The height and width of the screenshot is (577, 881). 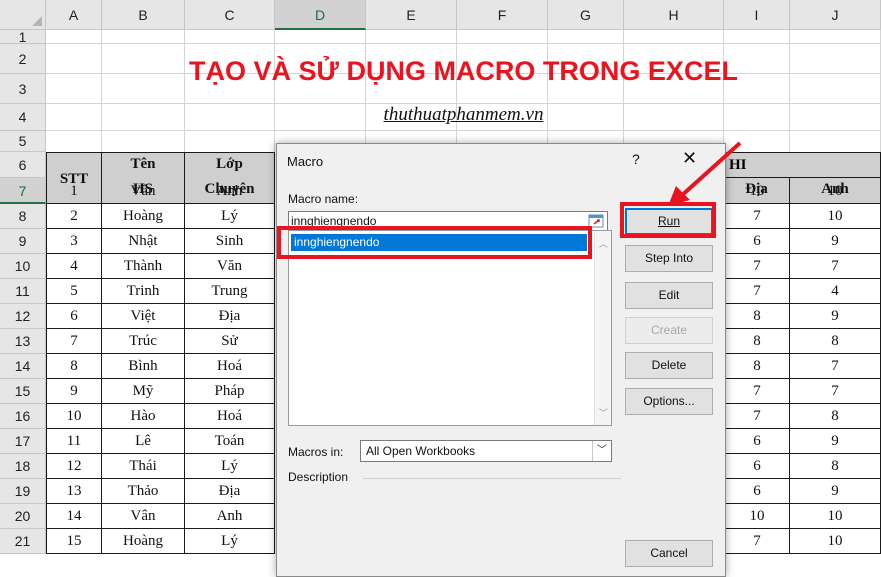 What do you see at coordinates (74, 441) in the screenshot?
I see `table-cell: 11` at bounding box center [74, 441].